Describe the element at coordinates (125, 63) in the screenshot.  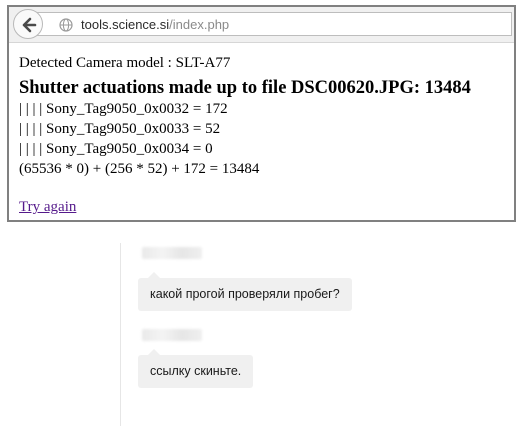
I see `detected-camera-model: Detected Camera model : SLT-A77` at that location.